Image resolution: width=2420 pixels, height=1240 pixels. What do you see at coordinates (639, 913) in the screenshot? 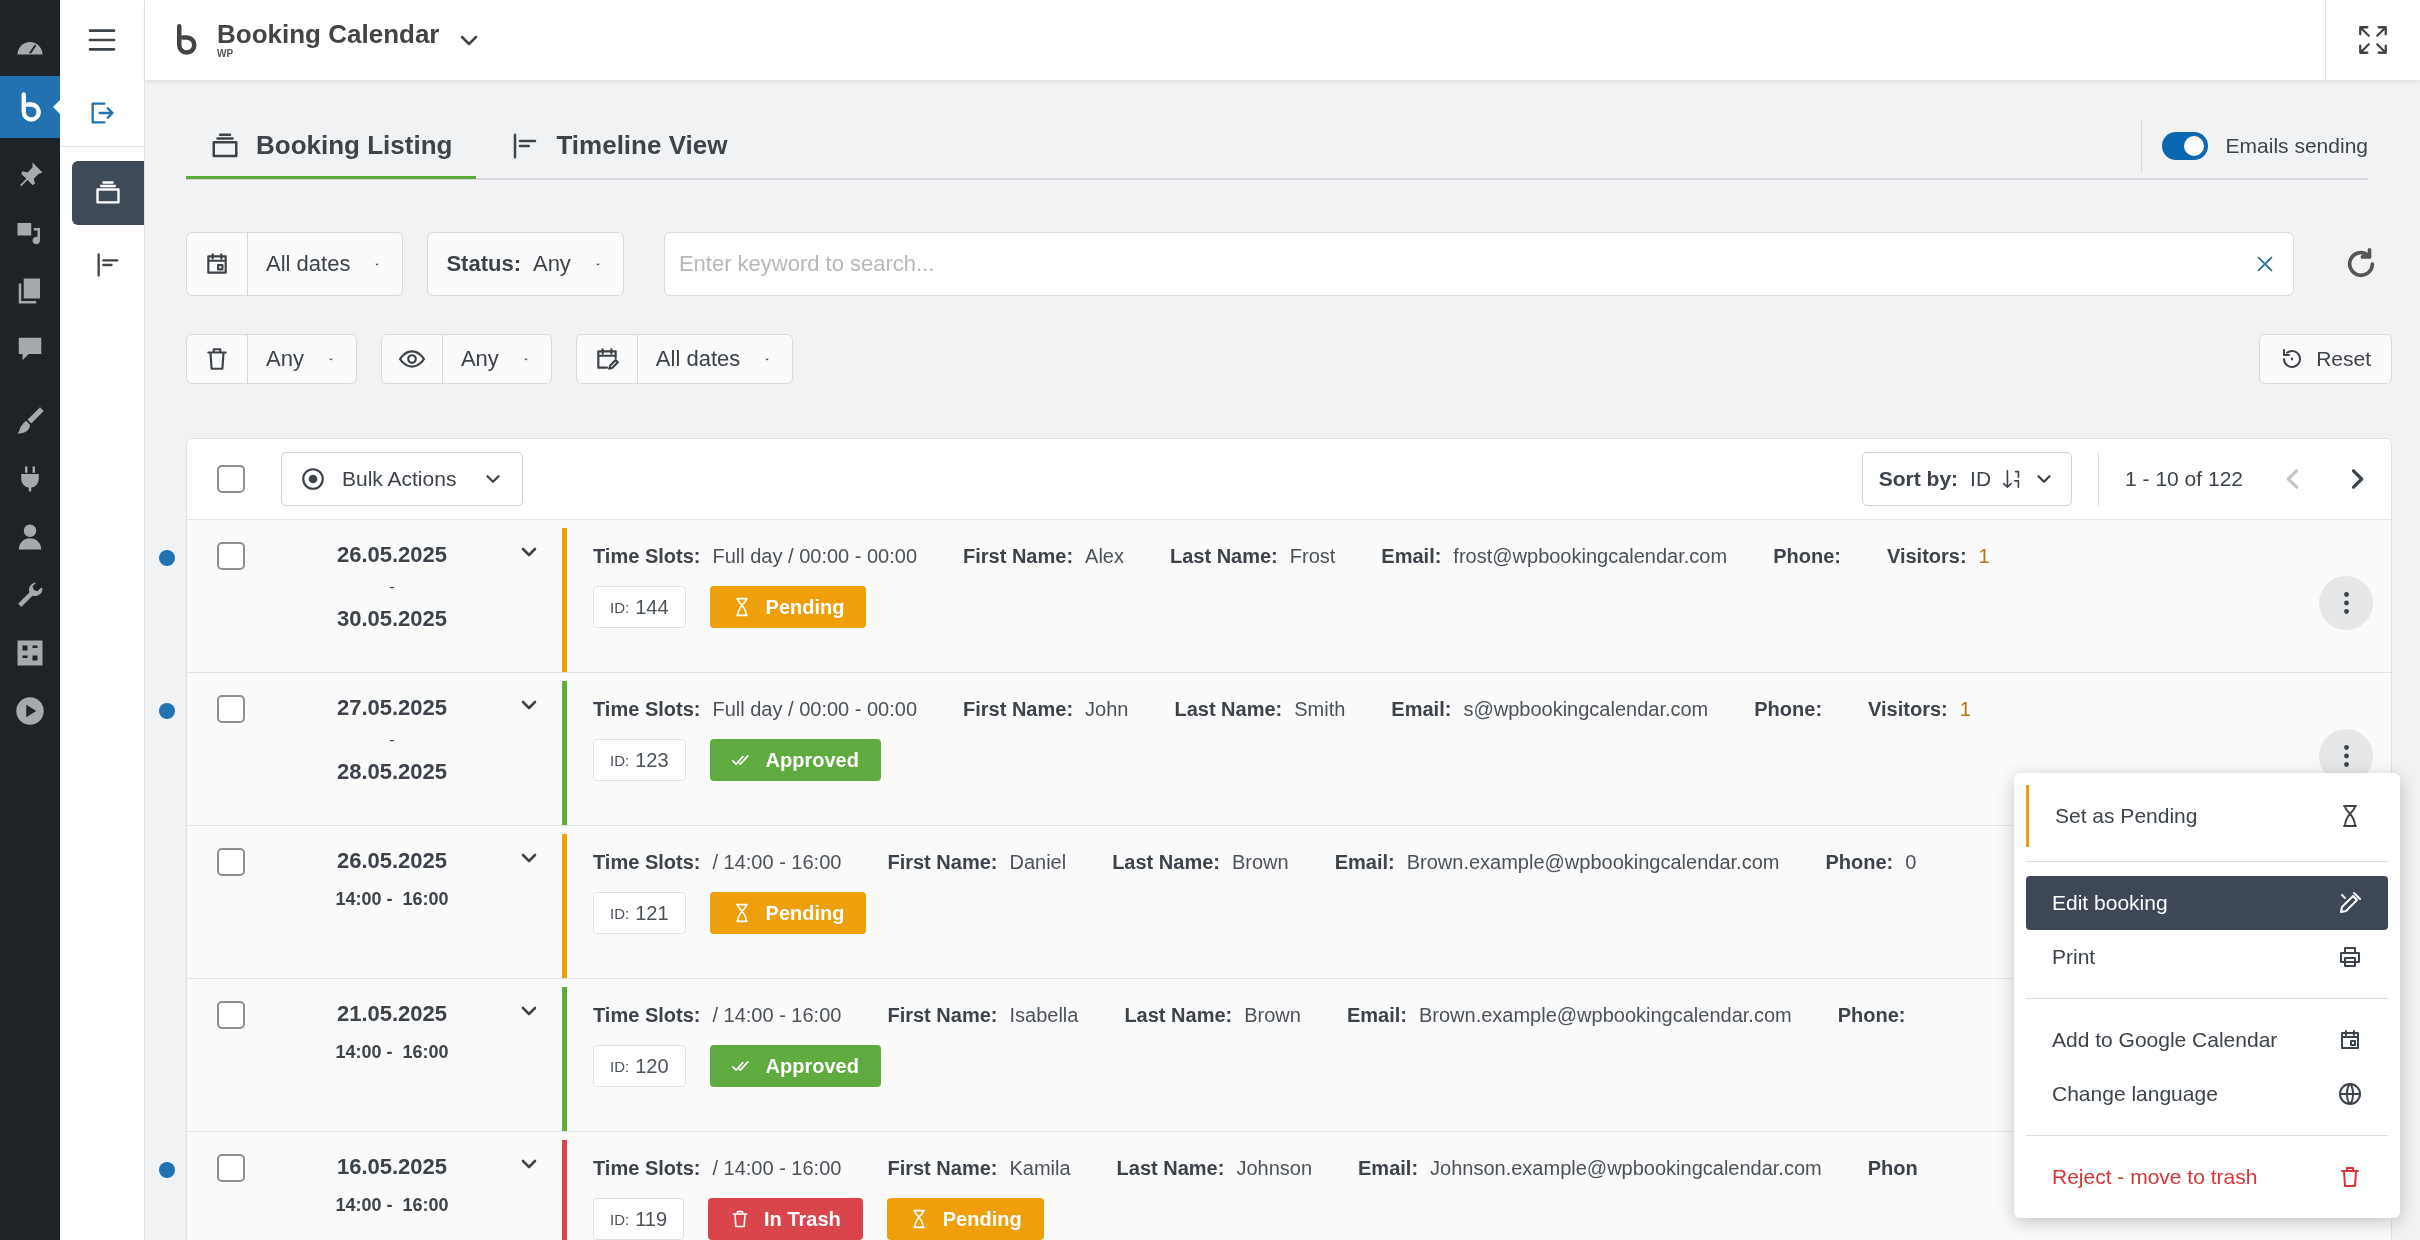
I see `booking-id: ID: 121` at bounding box center [639, 913].